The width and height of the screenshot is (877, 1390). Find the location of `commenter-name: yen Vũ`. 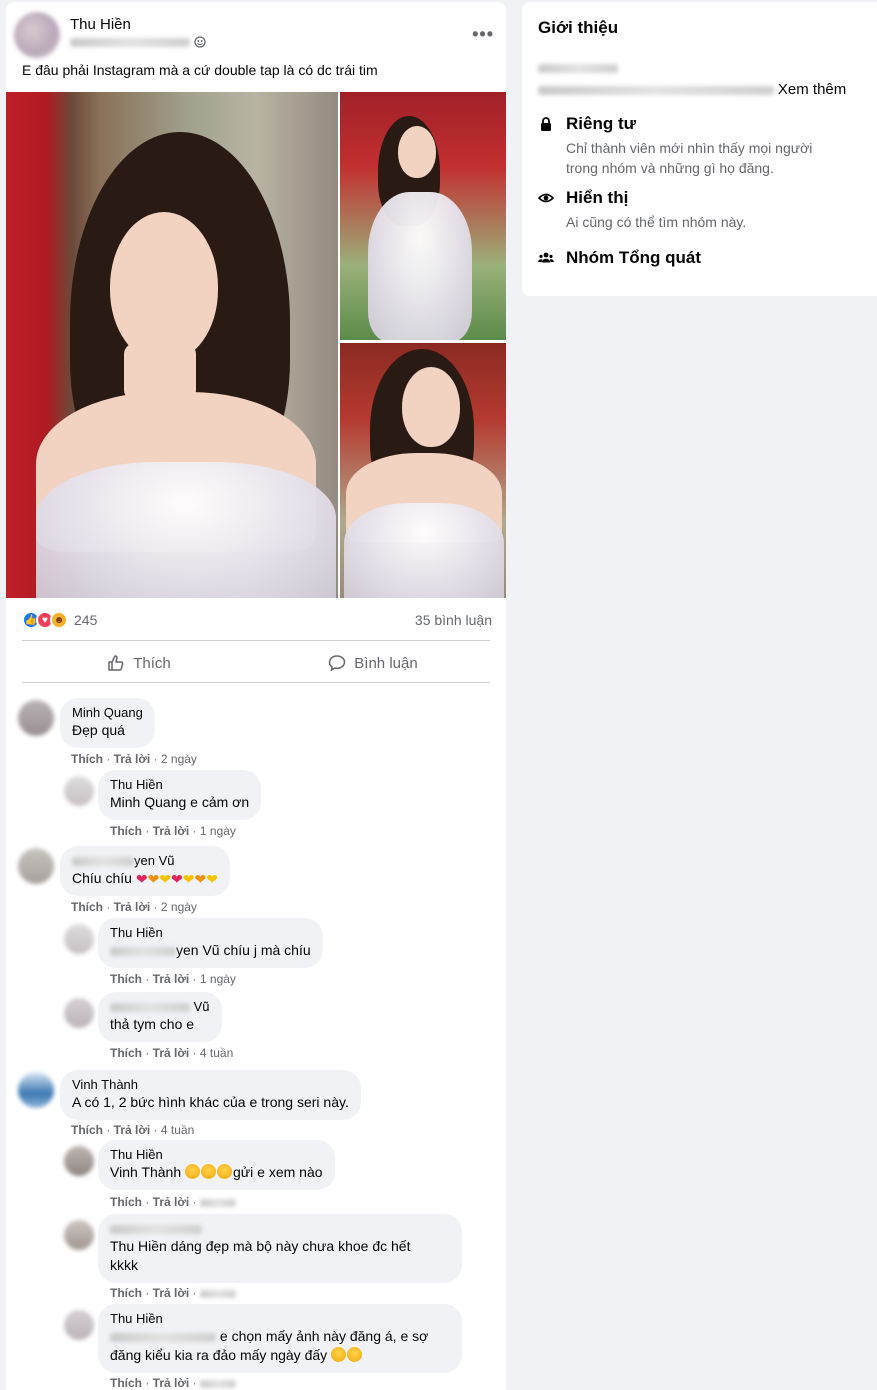

commenter-name: yen Vũ is located at coordinates (145, 861).